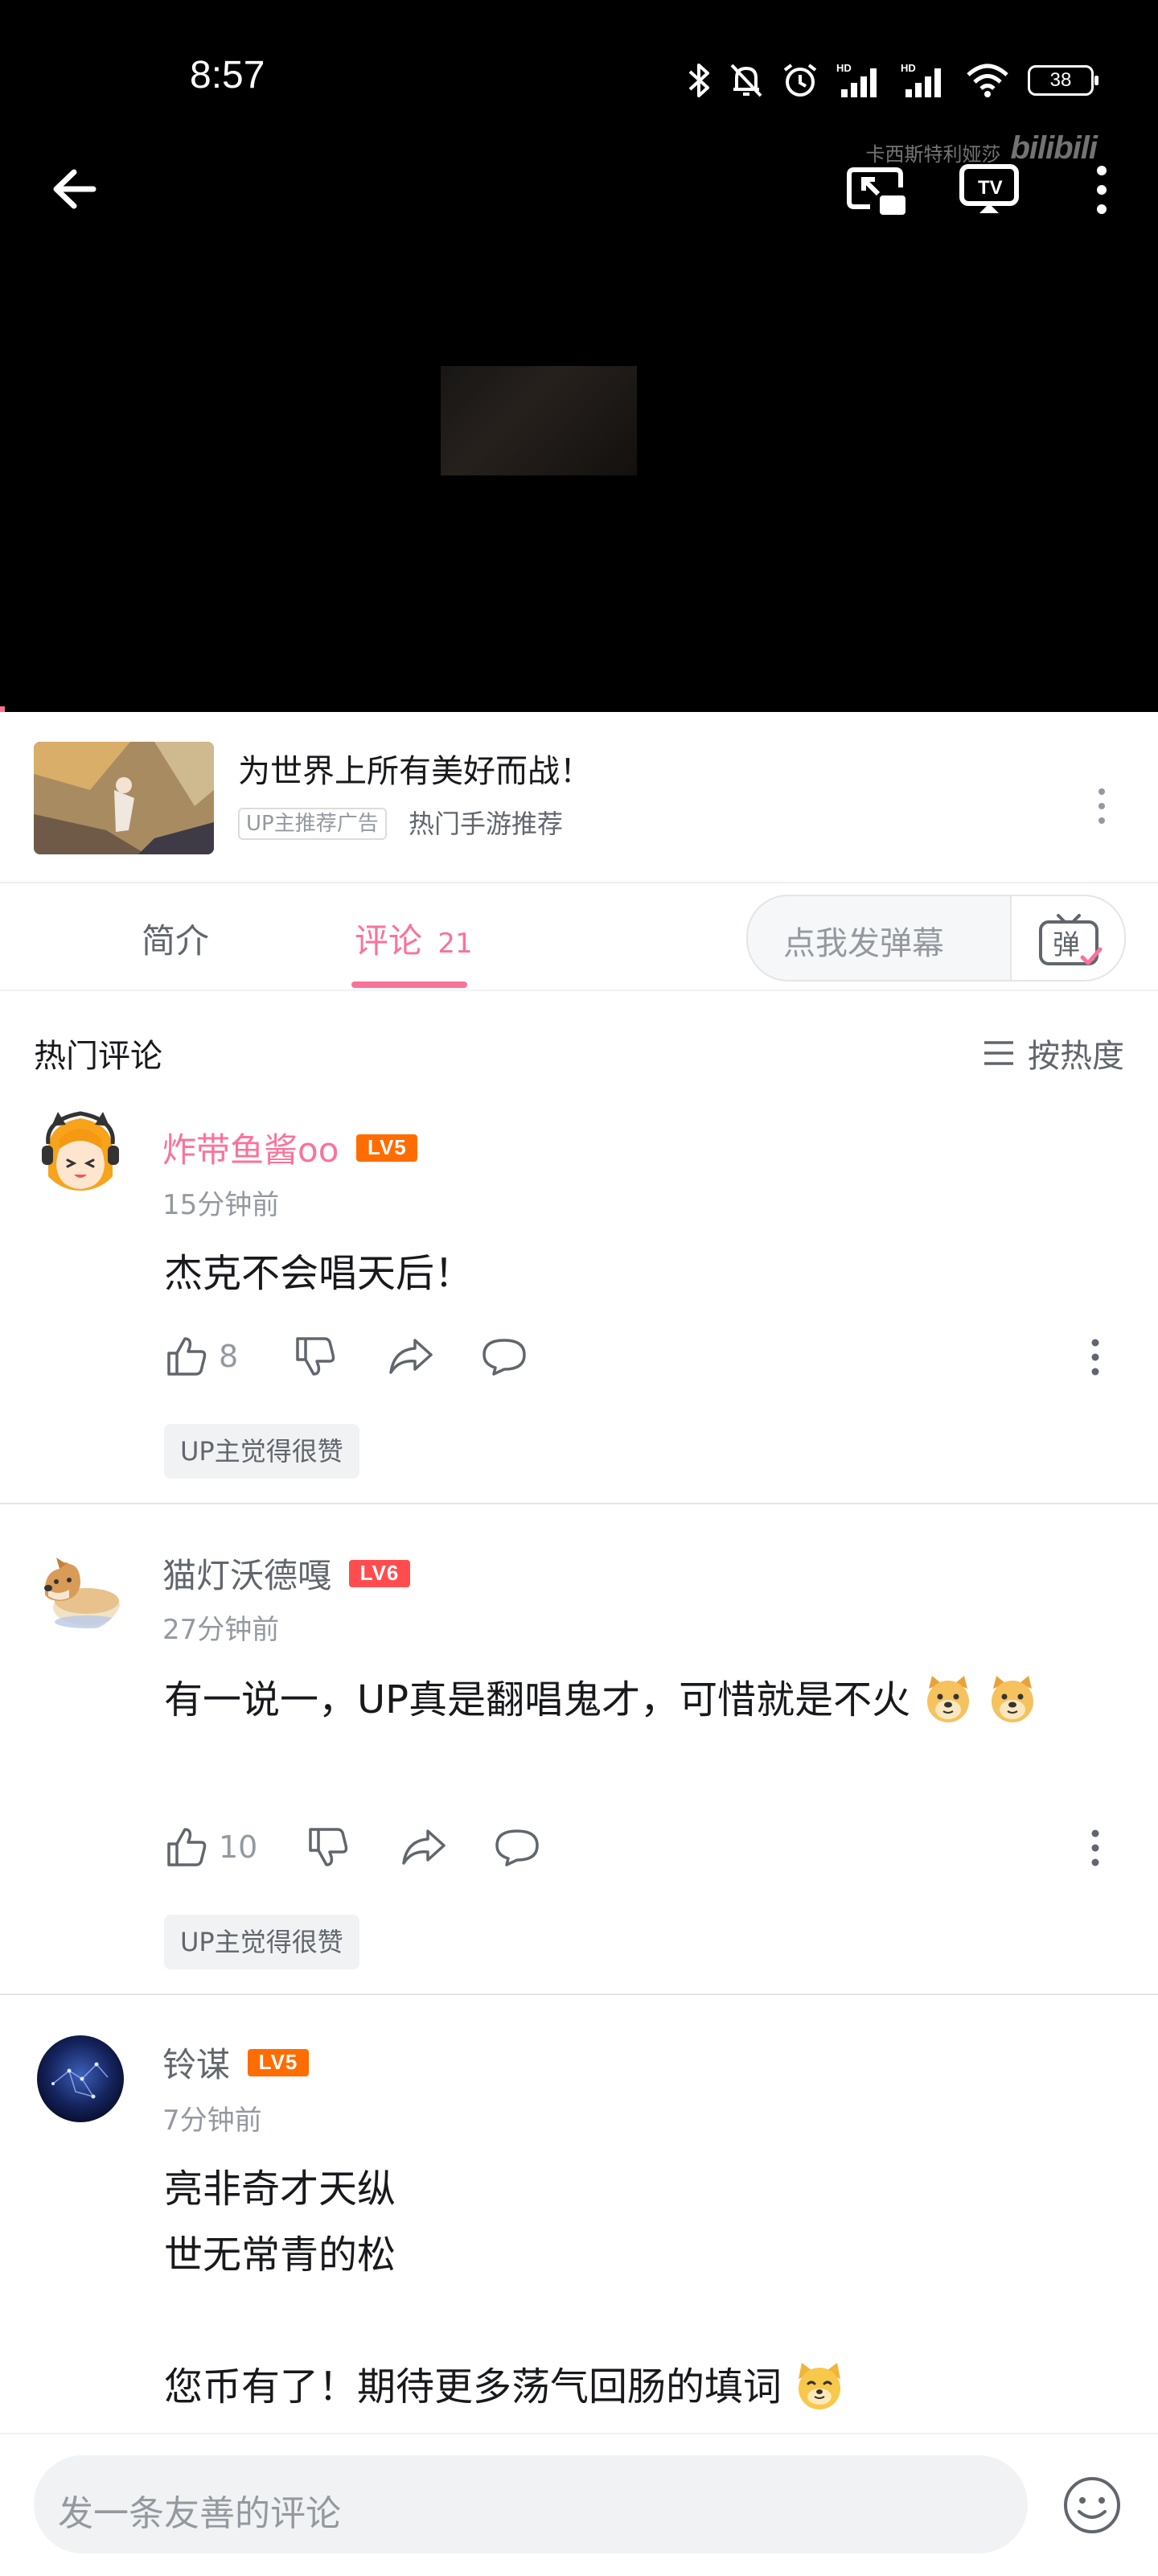 This screenshot has width=1158, height=2576. I want to click on sort-label: 按热度, so click(1076, 1056).